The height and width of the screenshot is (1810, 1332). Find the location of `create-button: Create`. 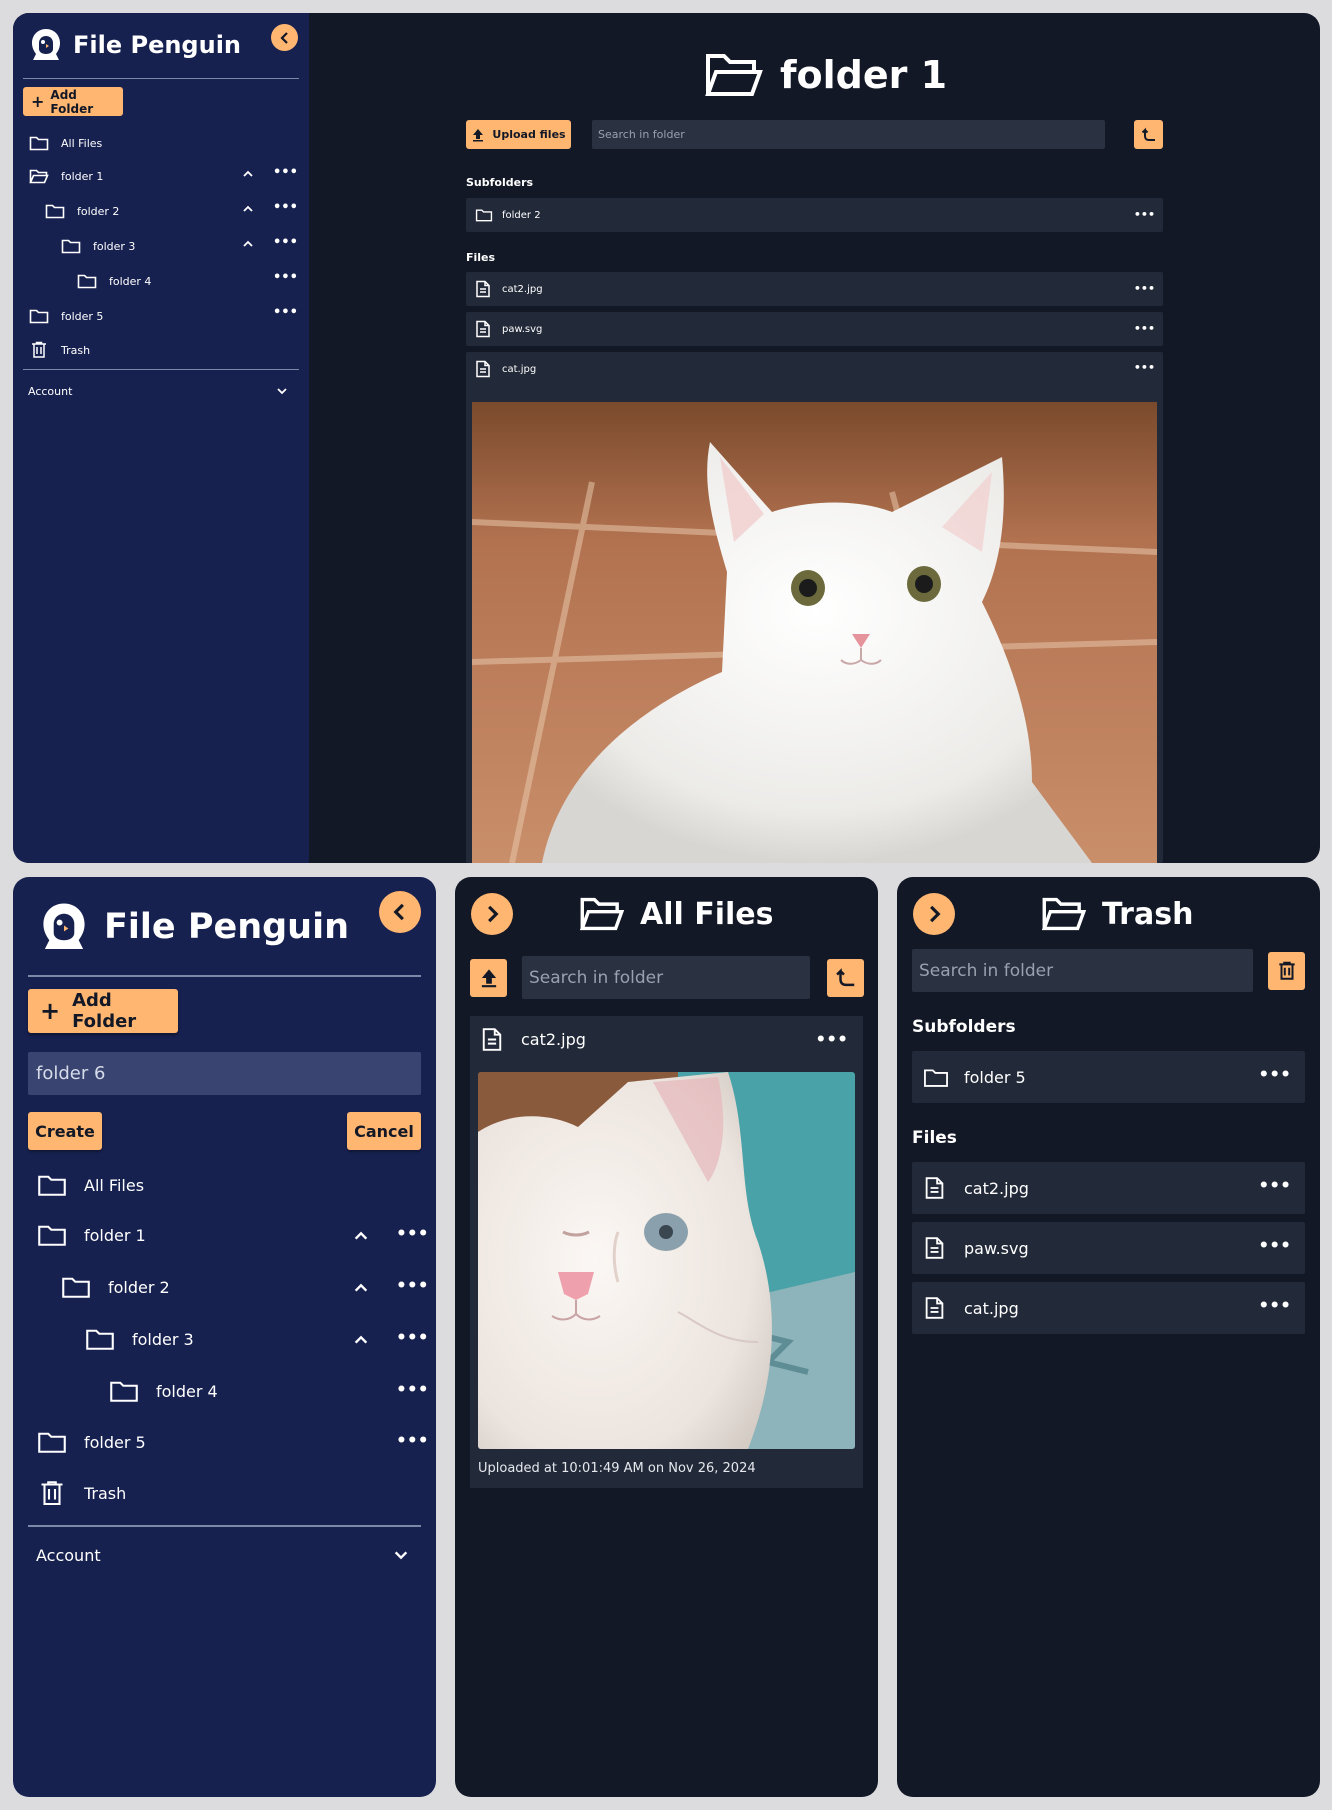

create-button: Create is located at coordinates (65, 1131).